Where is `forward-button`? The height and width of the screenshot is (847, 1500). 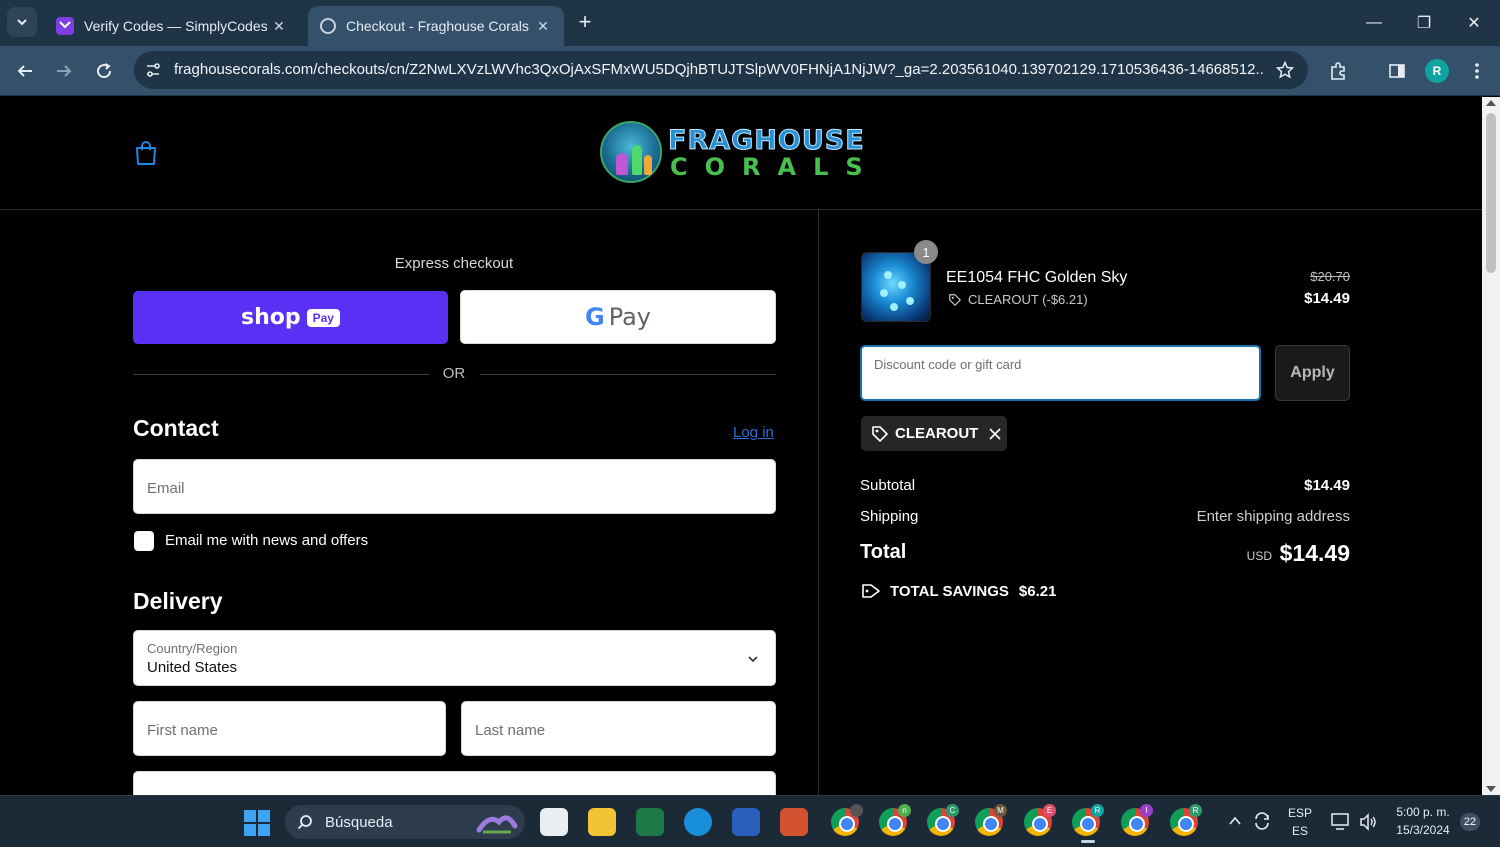 forward-button is located at coordinates (64, 71).